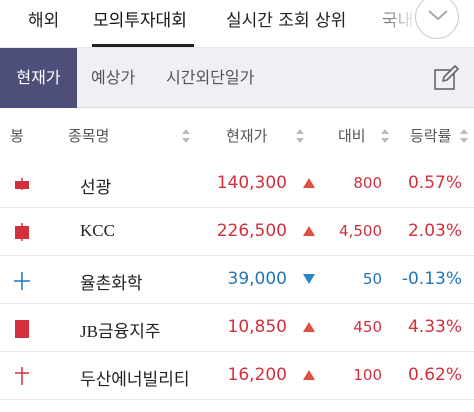  What do you see at coordinates (434, 183) in the screenshot?
I see `stock-rate: 0.57%` at bounding box center [434, 183].